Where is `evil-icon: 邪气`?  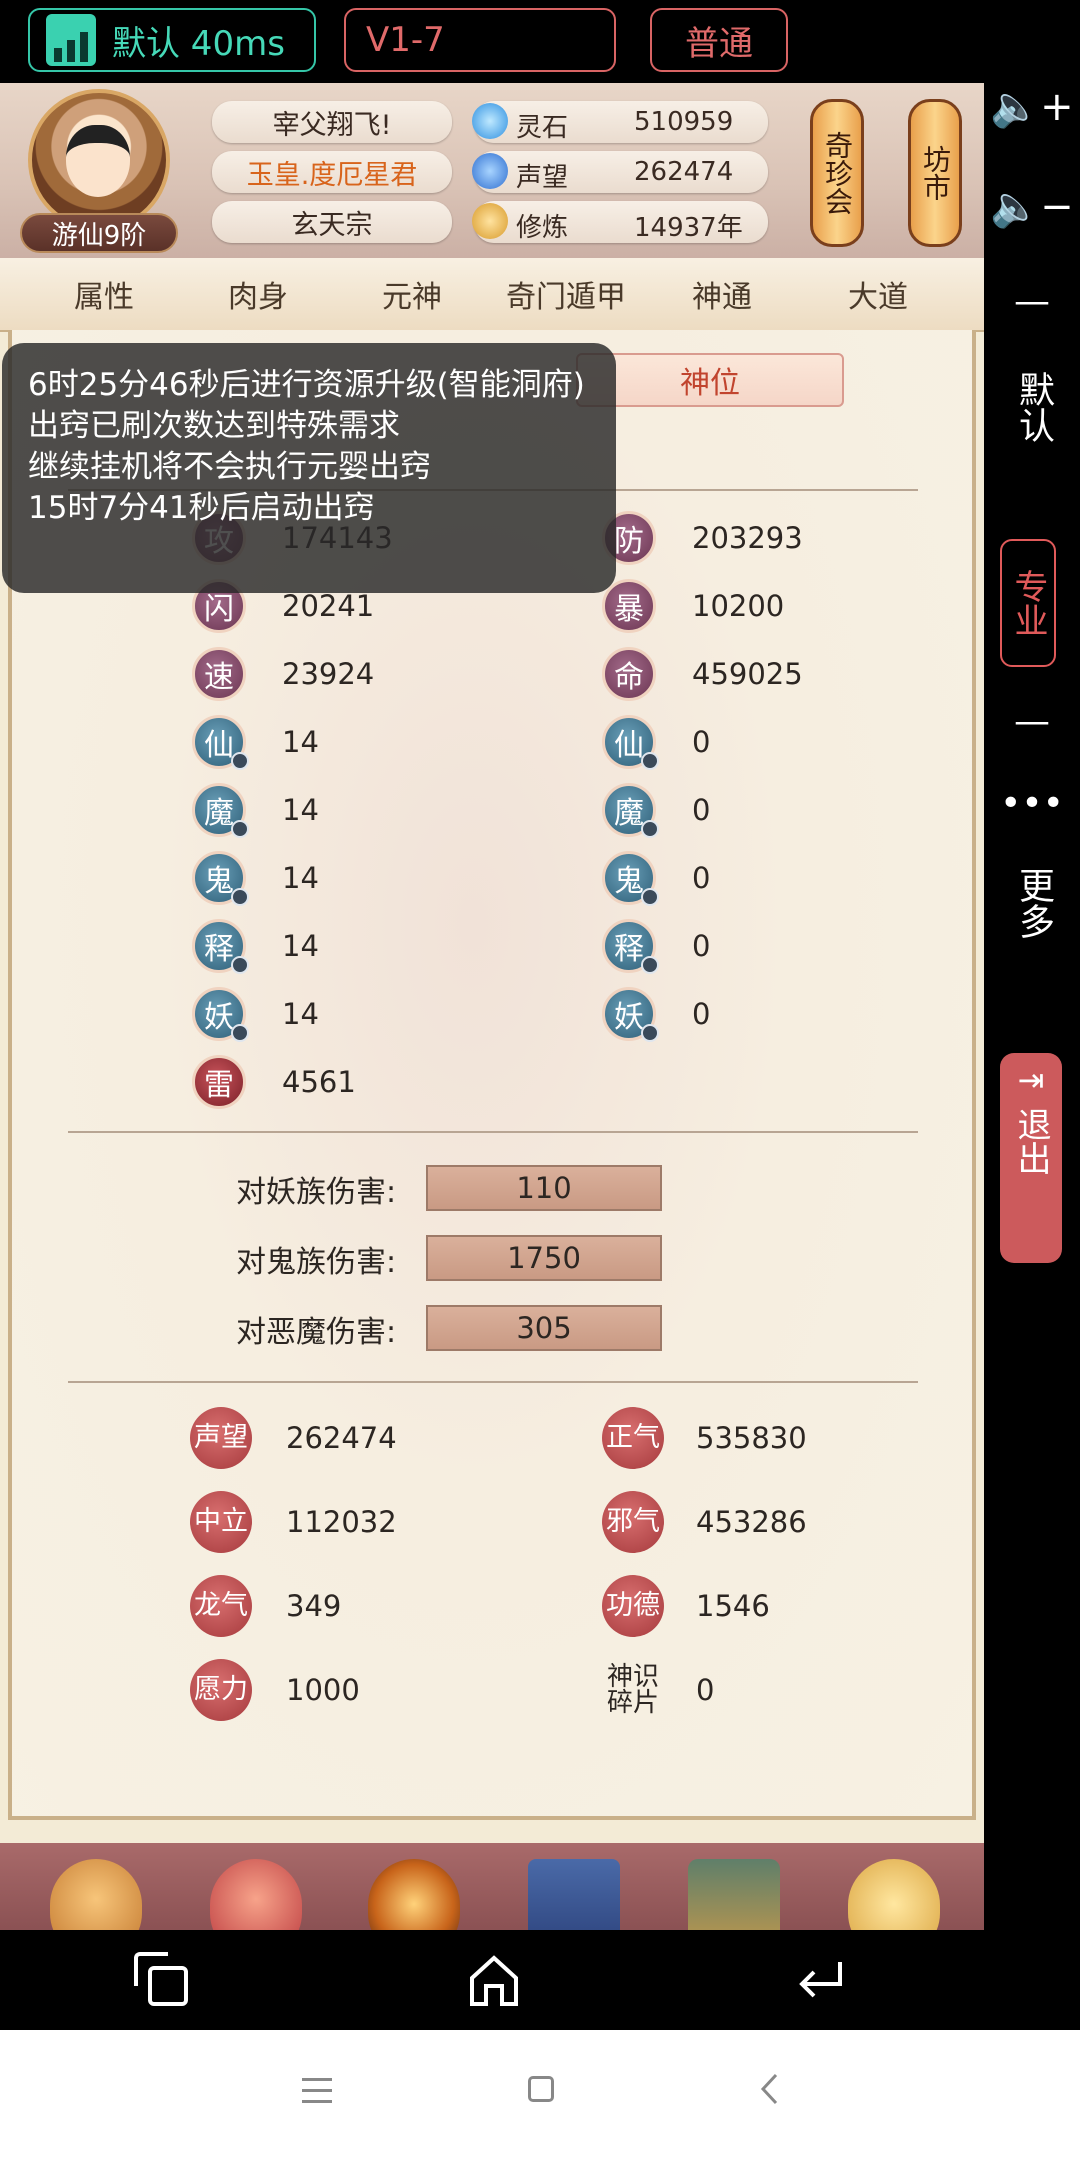
evil-icon: 邪气 is located at coordinates (633, 1522).